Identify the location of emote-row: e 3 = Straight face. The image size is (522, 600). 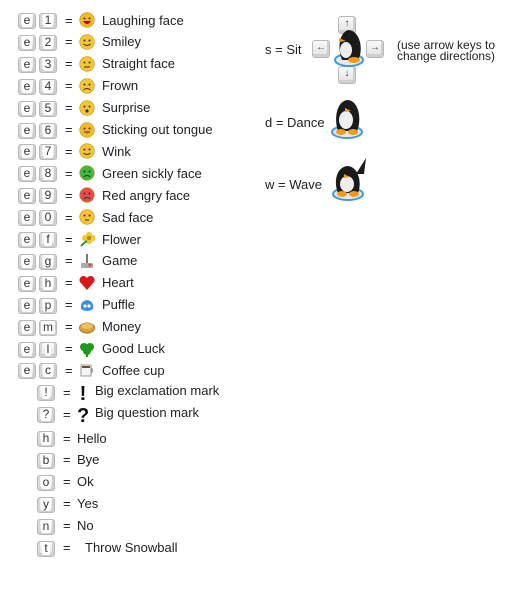
(96, 64).